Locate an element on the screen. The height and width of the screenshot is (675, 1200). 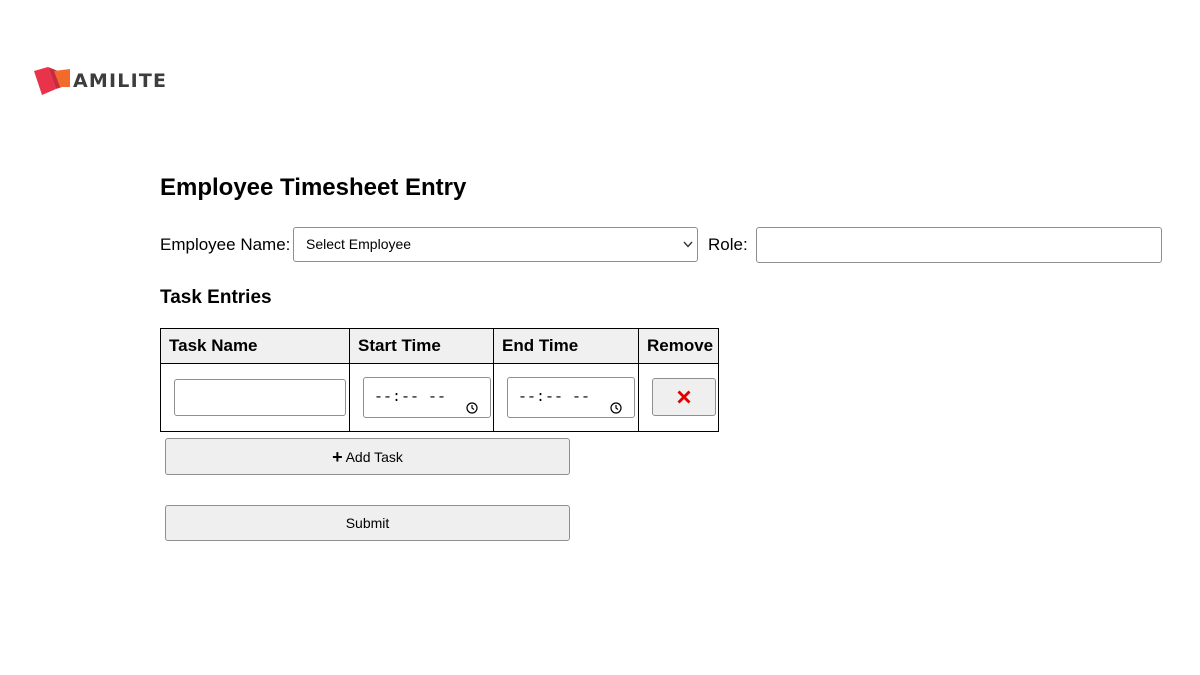
table-header-row: Task Name Start Time End Time Remove is located at coordinates (439, 346).